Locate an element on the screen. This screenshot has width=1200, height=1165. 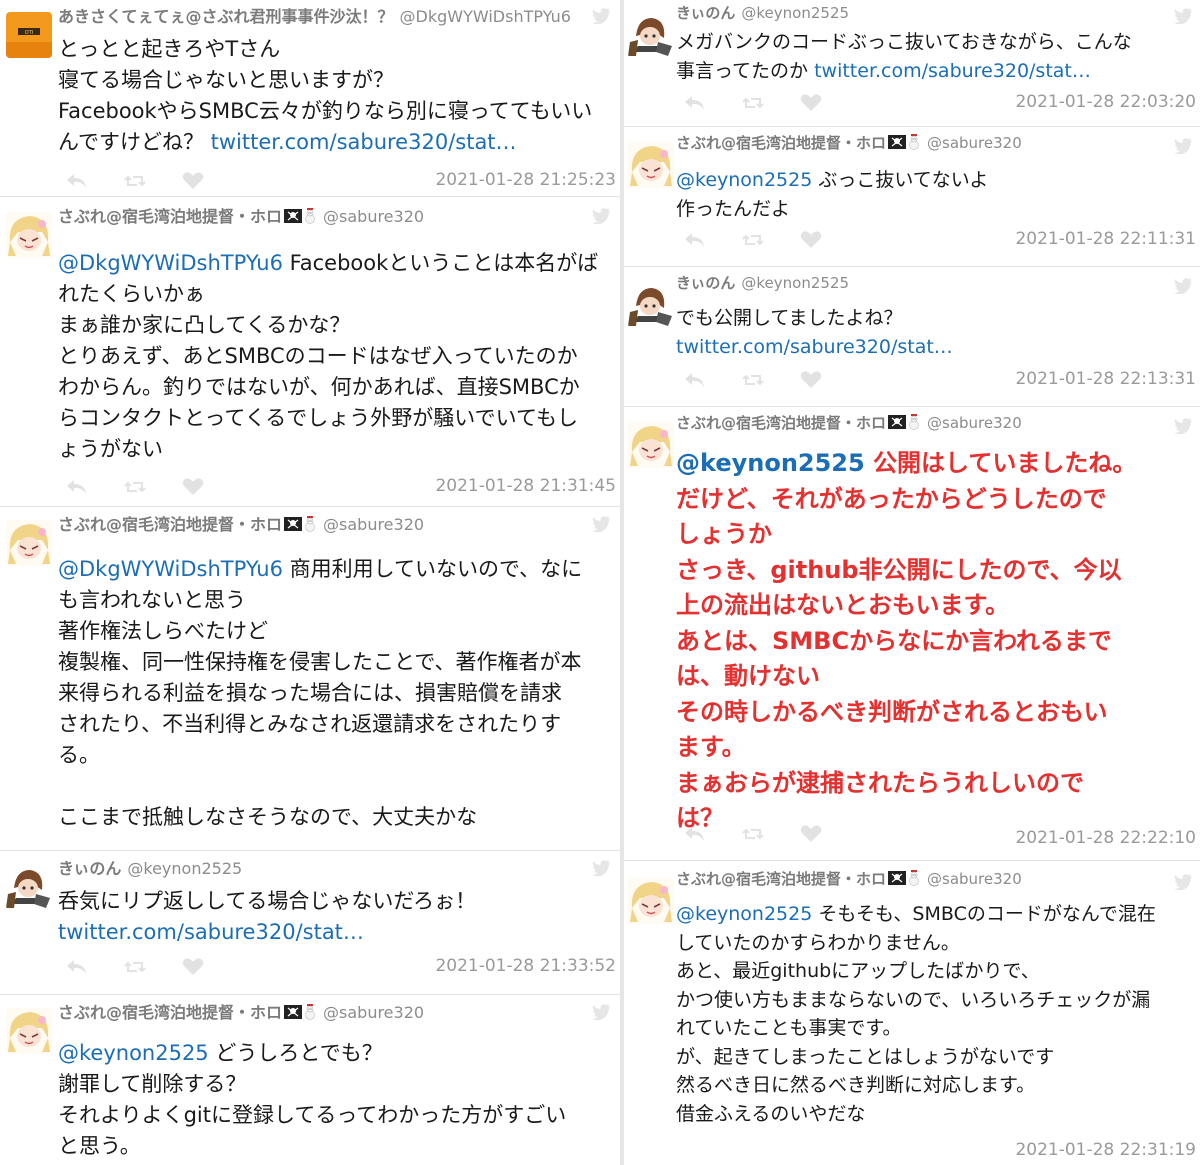
display-name: あきさくてぇてぇ@さぶれ君刑事事件沙汰！？ is located at coordinates (226, 16).